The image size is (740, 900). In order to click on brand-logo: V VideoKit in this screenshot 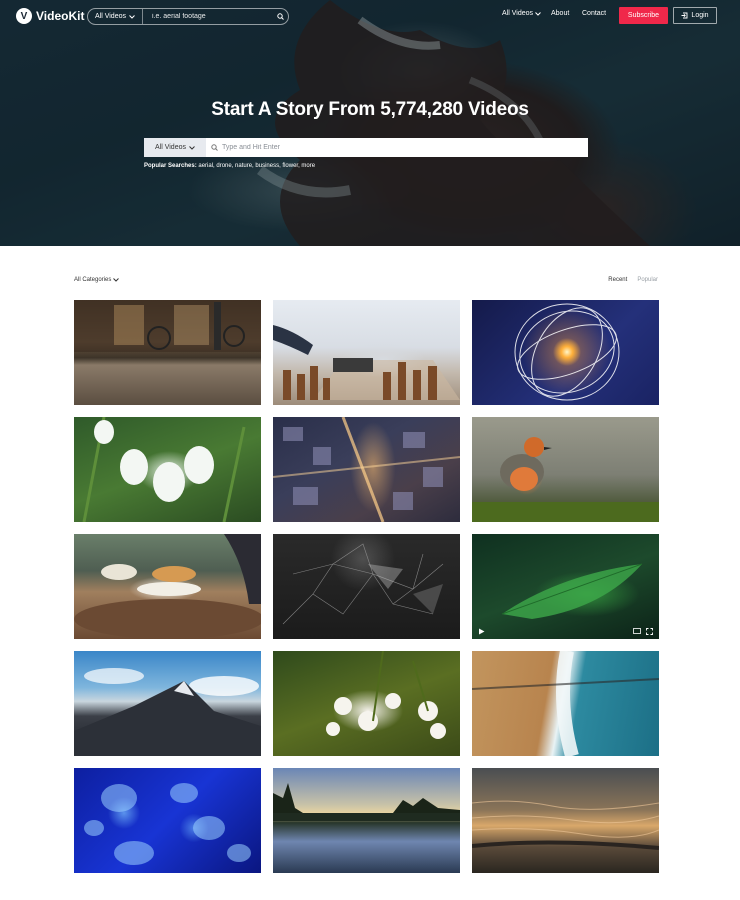, I will do `click(50, 16)`.